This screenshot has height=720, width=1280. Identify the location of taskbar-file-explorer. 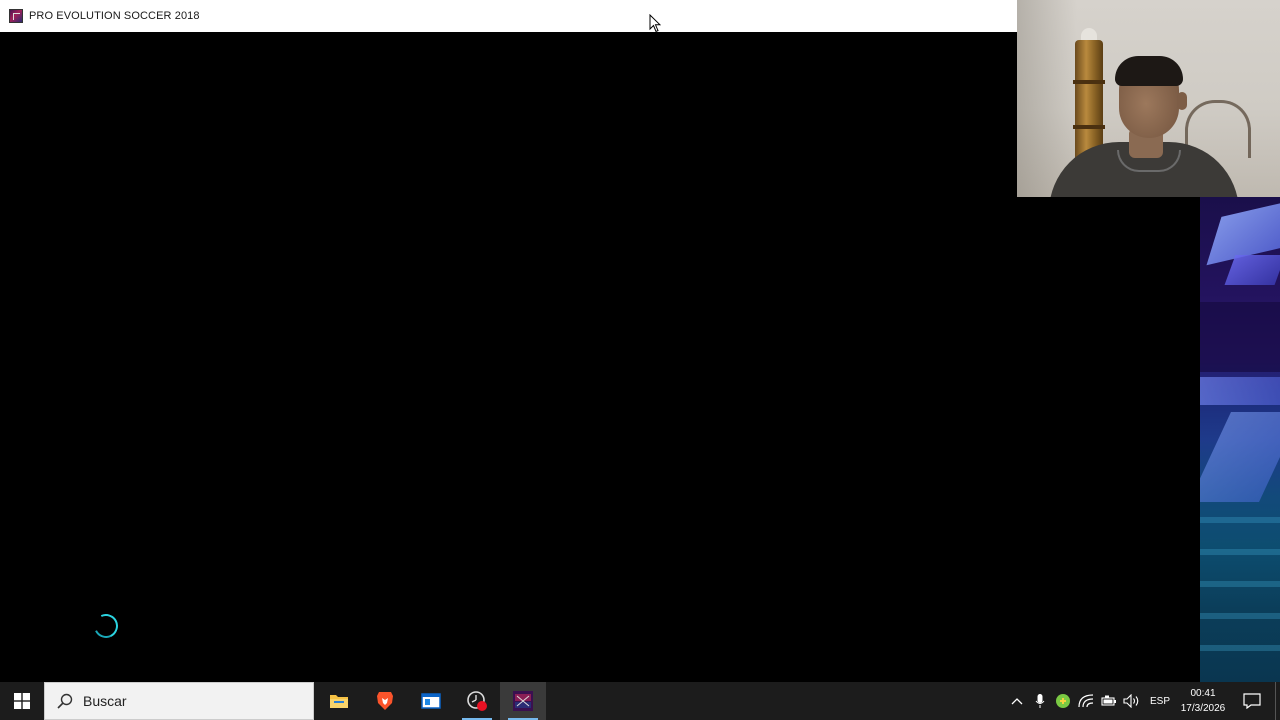
(339, 701).